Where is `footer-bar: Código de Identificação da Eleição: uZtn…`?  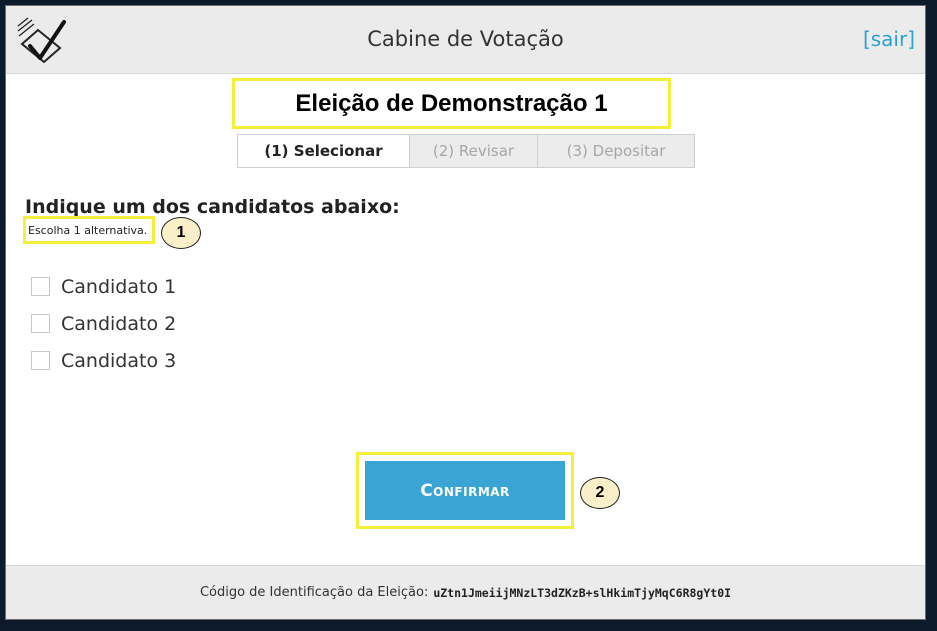
footer-bar: Código de Identificação da Eleição: uZtn… is located at coordinates (465, 592).